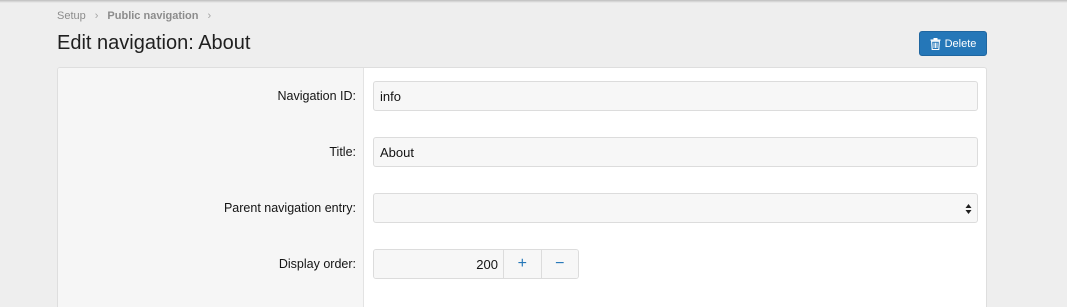 The width and height of the screenshot is (1067, 307). I want to click on increment-button: +, so click(522, 264).